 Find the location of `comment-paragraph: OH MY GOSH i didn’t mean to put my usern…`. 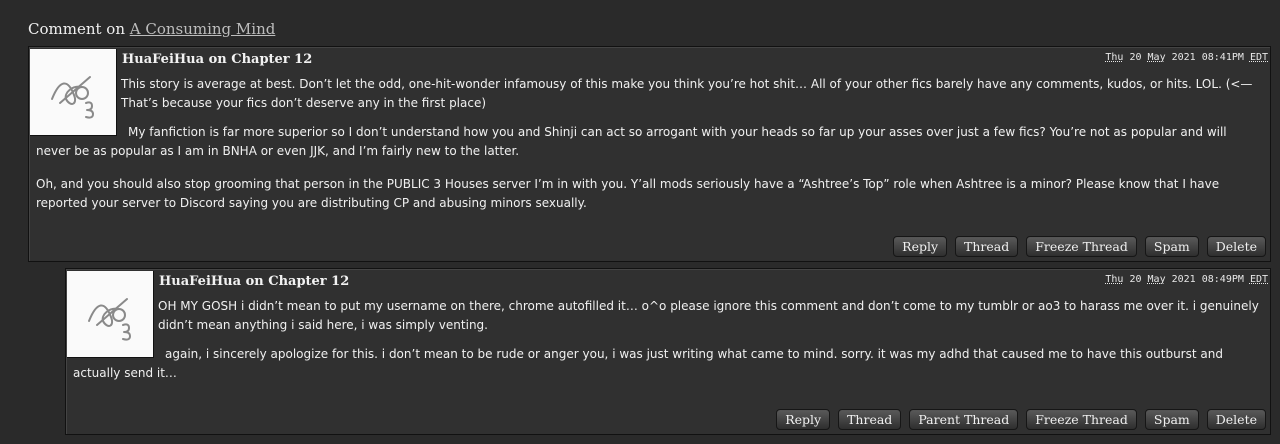

comment-paragraph: OH MY GOSH i didn’t mean to put my usern… is located at coordinates (708, 315).